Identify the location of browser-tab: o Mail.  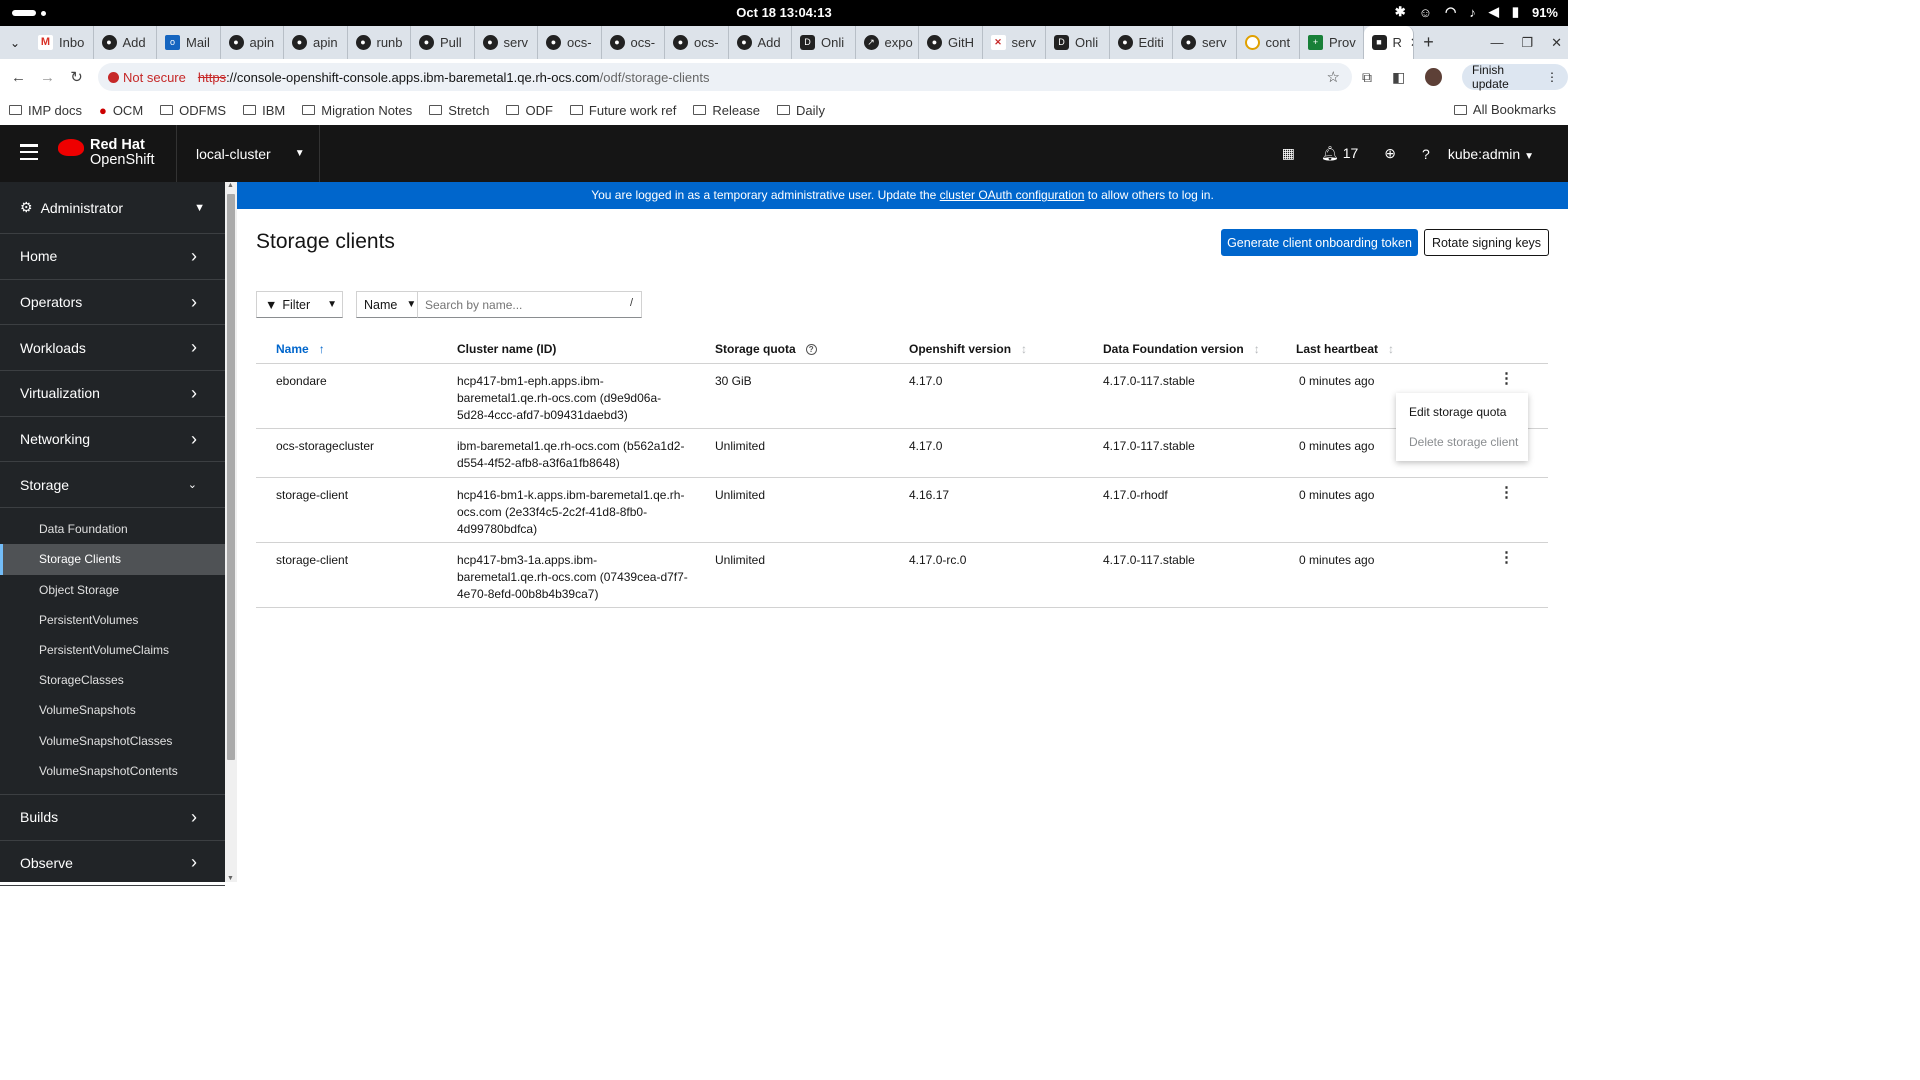
(189, 42).